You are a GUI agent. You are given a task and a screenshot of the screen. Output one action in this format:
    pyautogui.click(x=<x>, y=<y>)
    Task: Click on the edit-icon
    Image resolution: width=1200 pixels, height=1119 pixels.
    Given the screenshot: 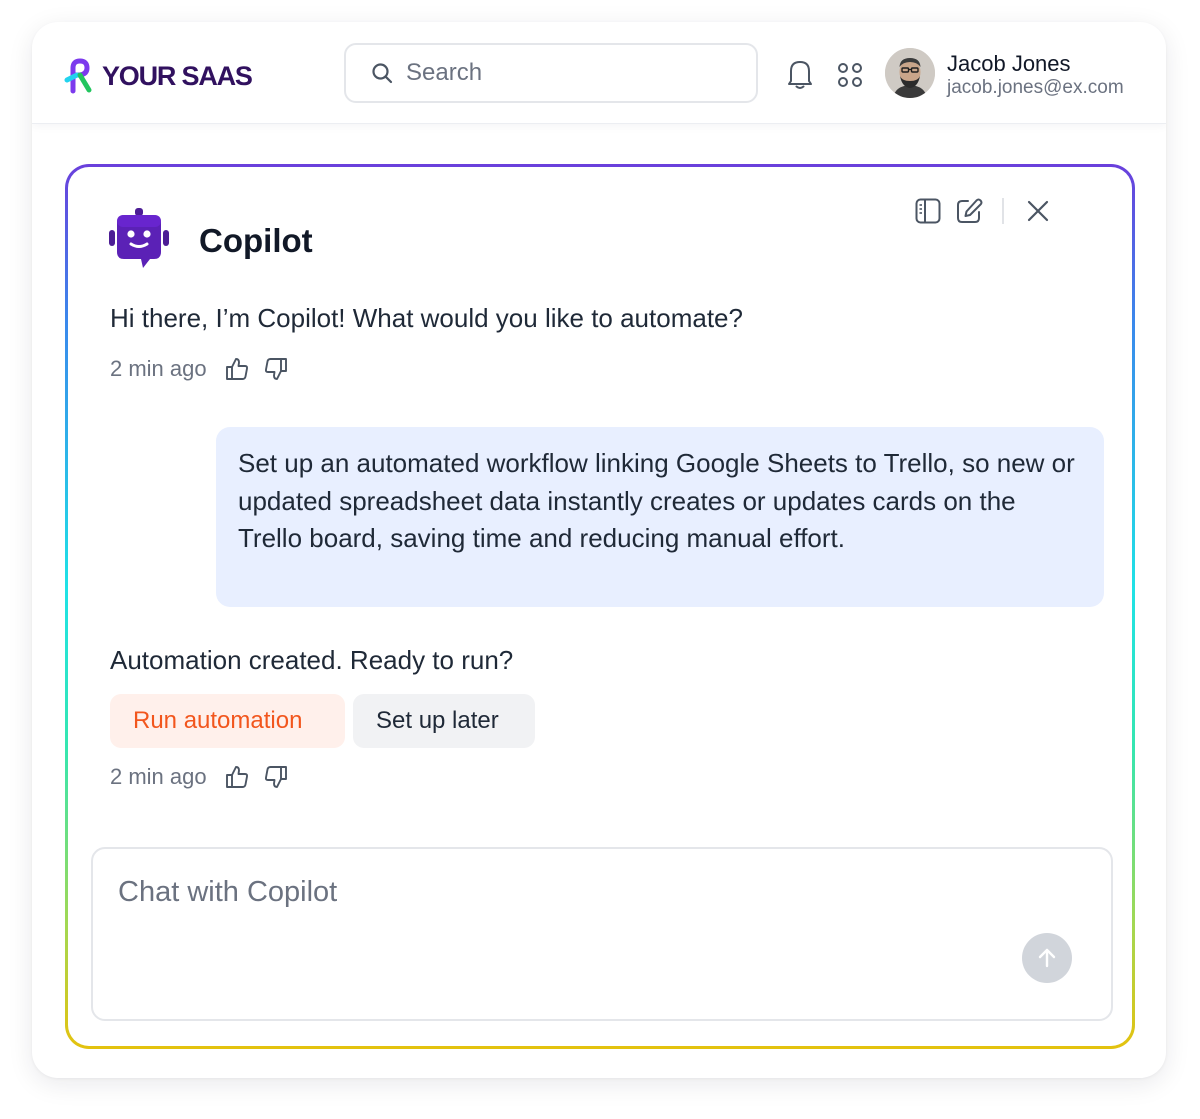 What is the action you would take?
    pyautogui.click(x=970, y=210)
    